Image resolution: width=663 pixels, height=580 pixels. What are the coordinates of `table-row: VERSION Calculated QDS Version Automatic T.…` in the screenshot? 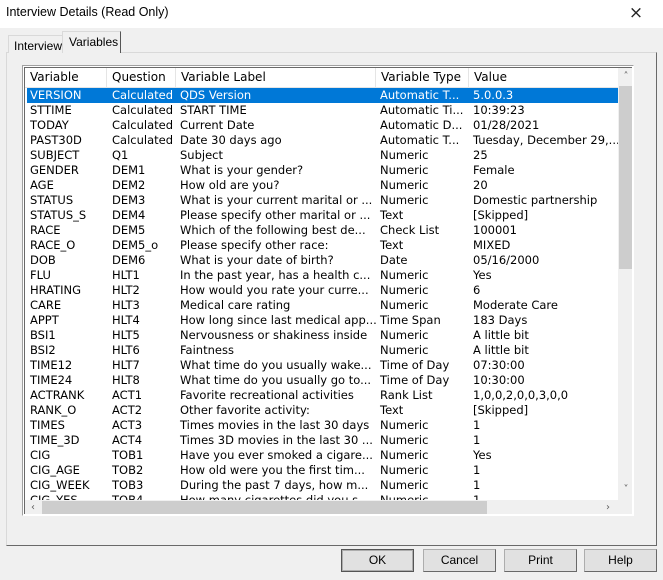 It's located at (322, 95).